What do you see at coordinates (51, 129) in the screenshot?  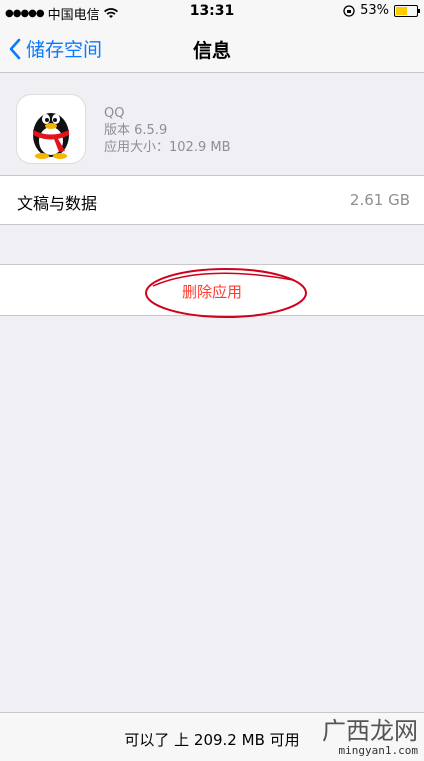 I see `qq-app-icon` at bounding box center [51, 129].